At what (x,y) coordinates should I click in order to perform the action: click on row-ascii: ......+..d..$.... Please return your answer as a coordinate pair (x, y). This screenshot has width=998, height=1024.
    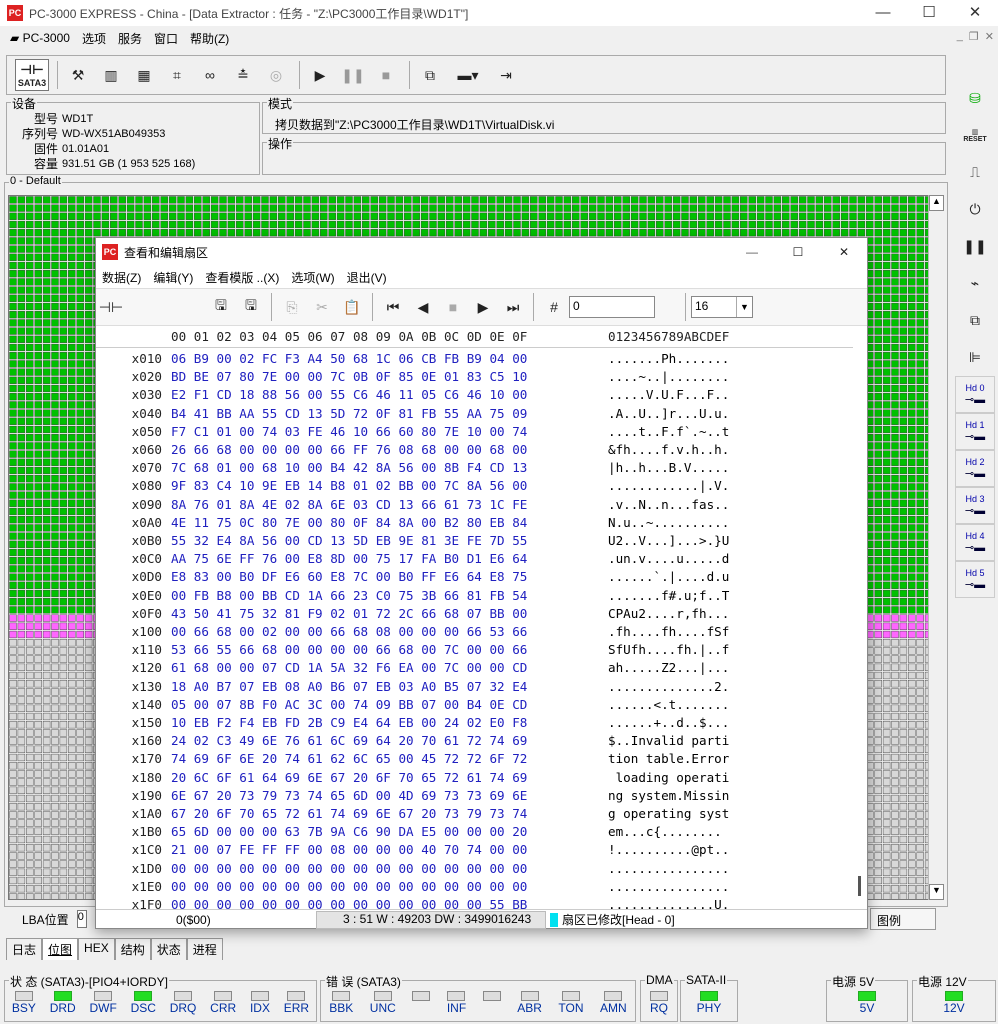
    Looking at the image, I should click on (668, 723).